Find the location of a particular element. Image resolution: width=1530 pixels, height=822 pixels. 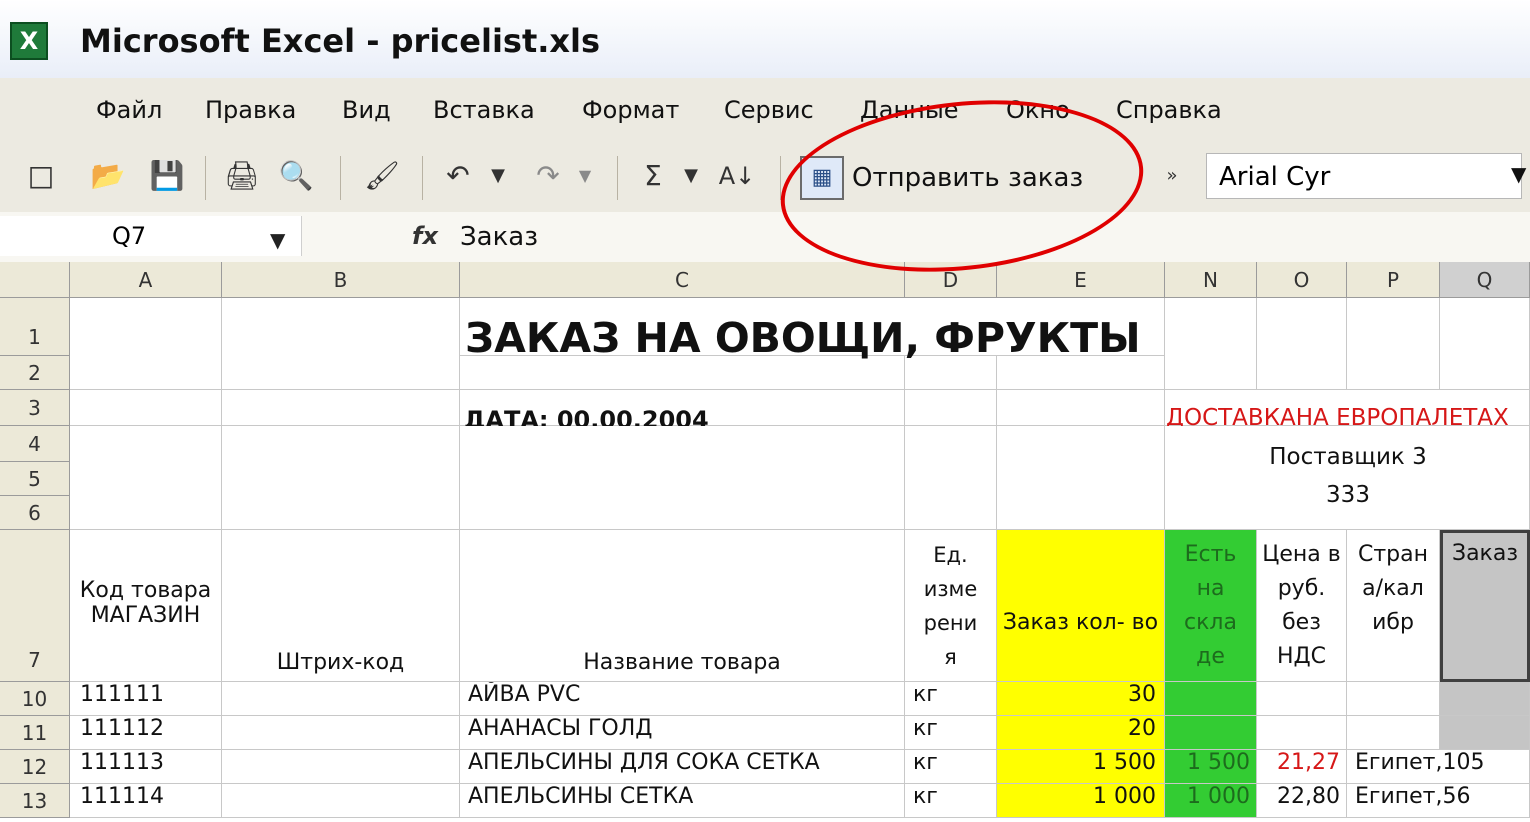

header-price: Цена в руб. без НДС is located at coordinates (1302, 606).